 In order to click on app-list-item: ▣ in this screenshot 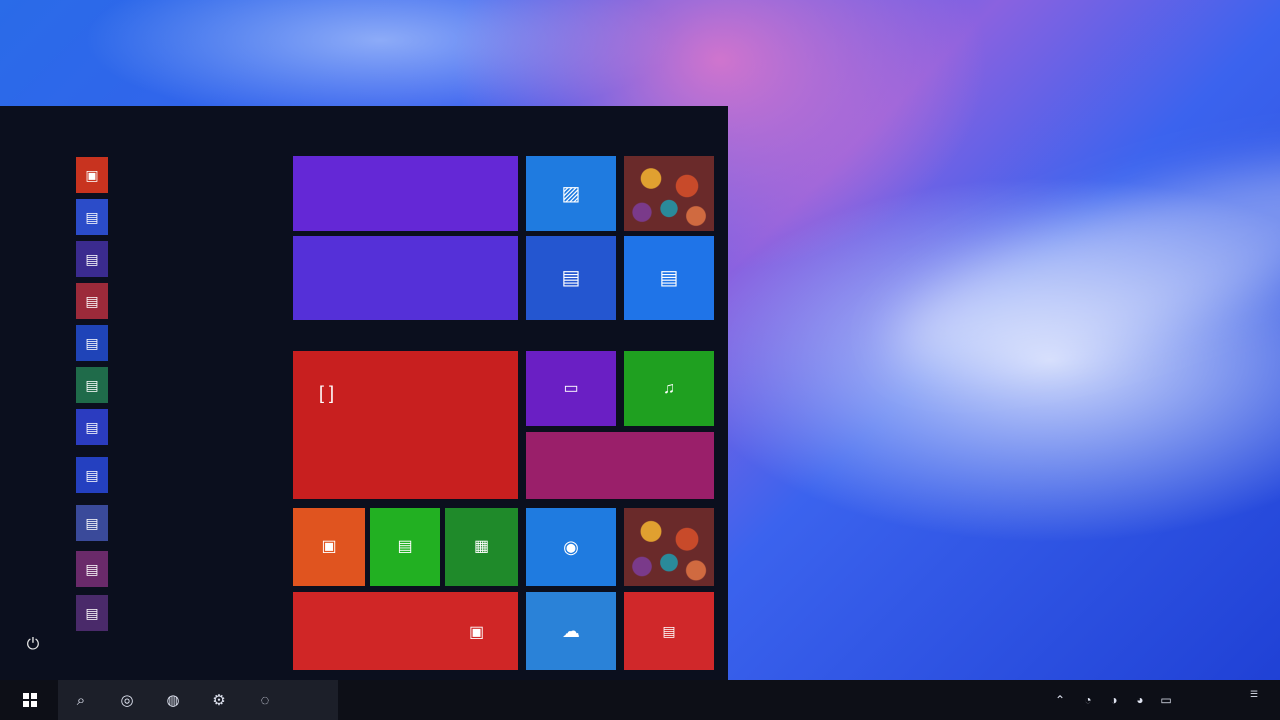, I will do `click(176, 175)`.